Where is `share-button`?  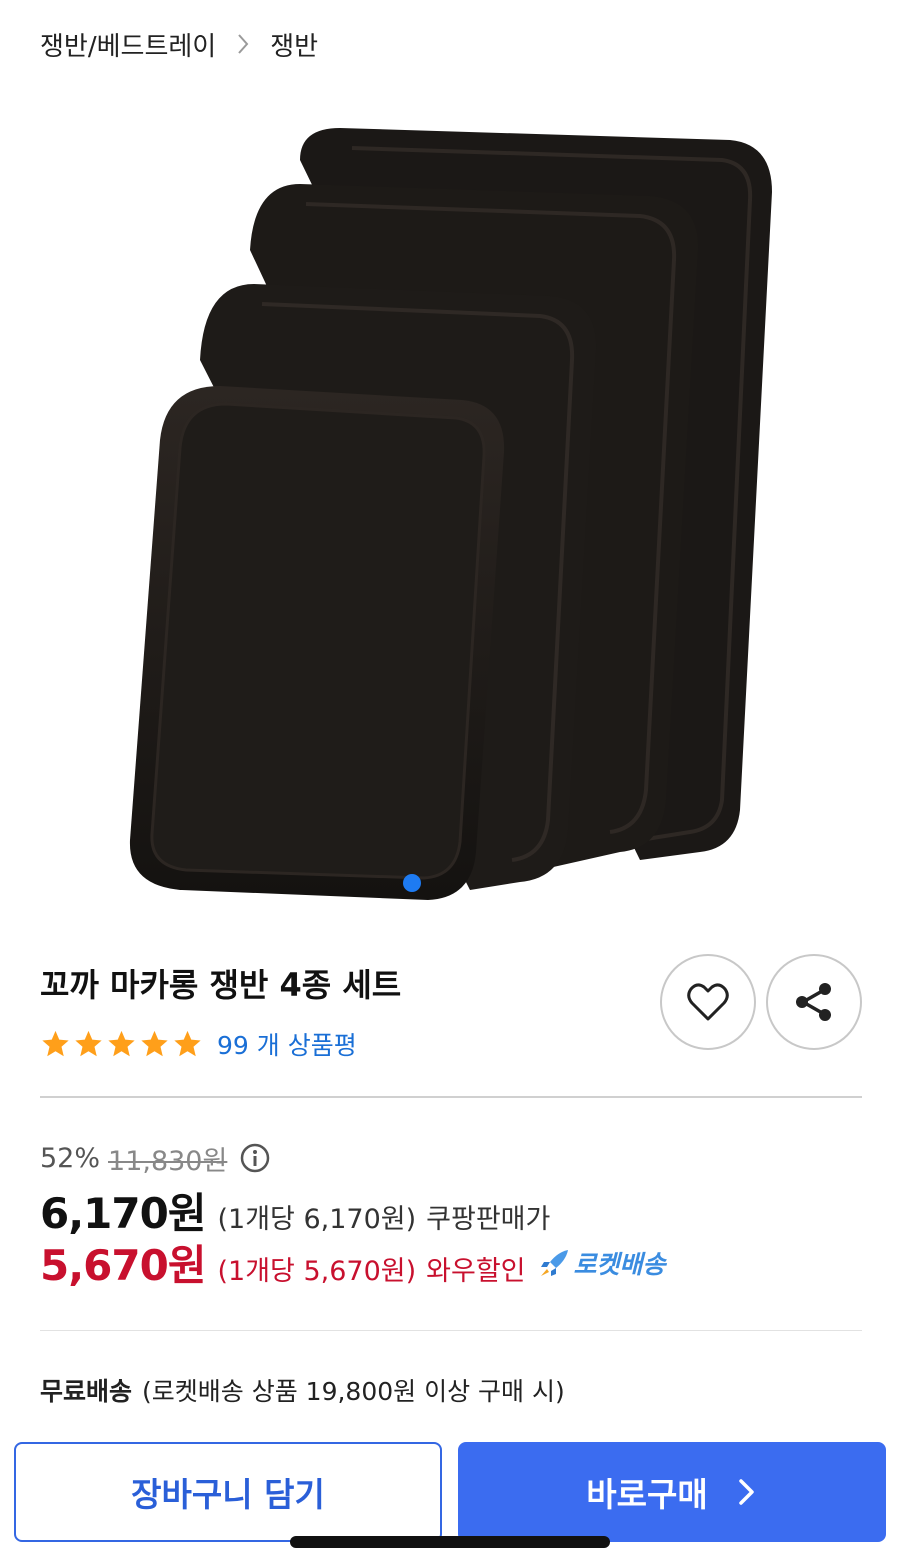 share-button is located at coordinates (814, 1002).